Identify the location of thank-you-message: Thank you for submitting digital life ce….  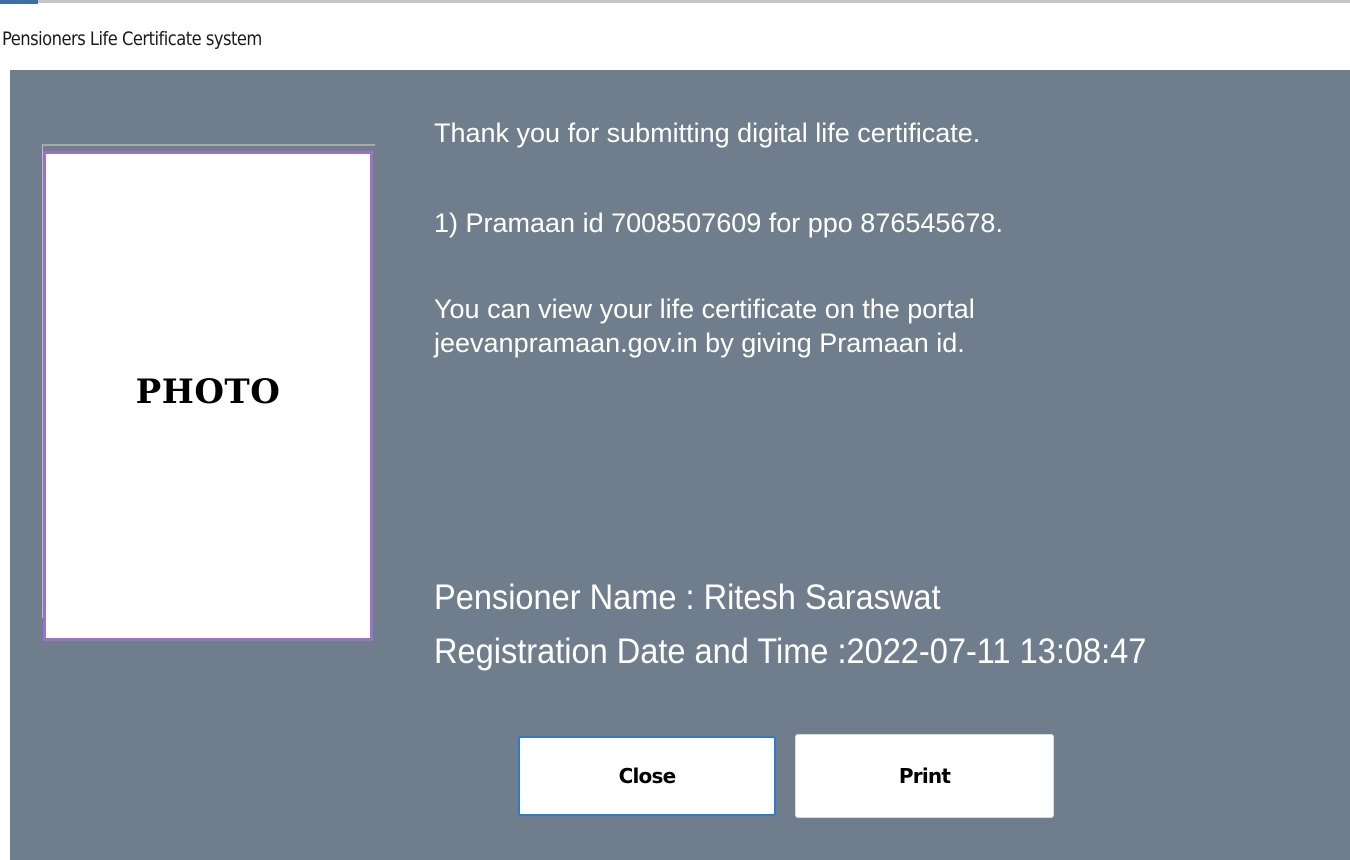
(707, 133).